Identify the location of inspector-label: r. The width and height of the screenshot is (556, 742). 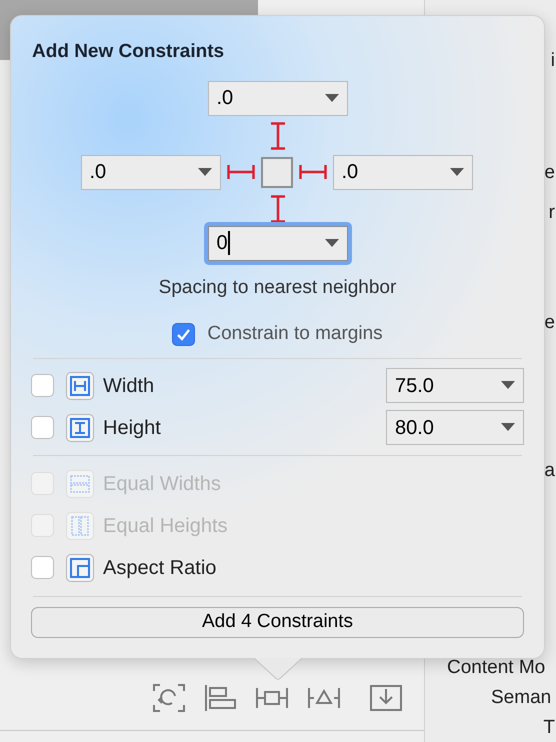
(551, 213).